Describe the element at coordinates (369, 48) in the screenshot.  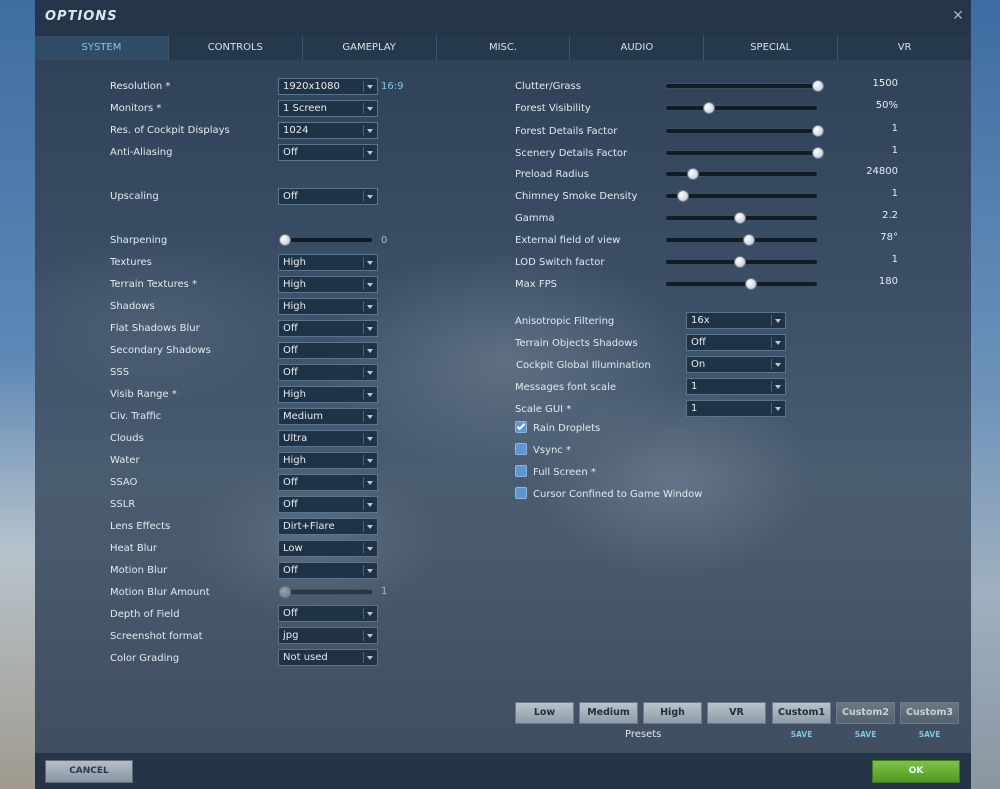
I see `tab-gameplay: GAMEPLAY` at that location.